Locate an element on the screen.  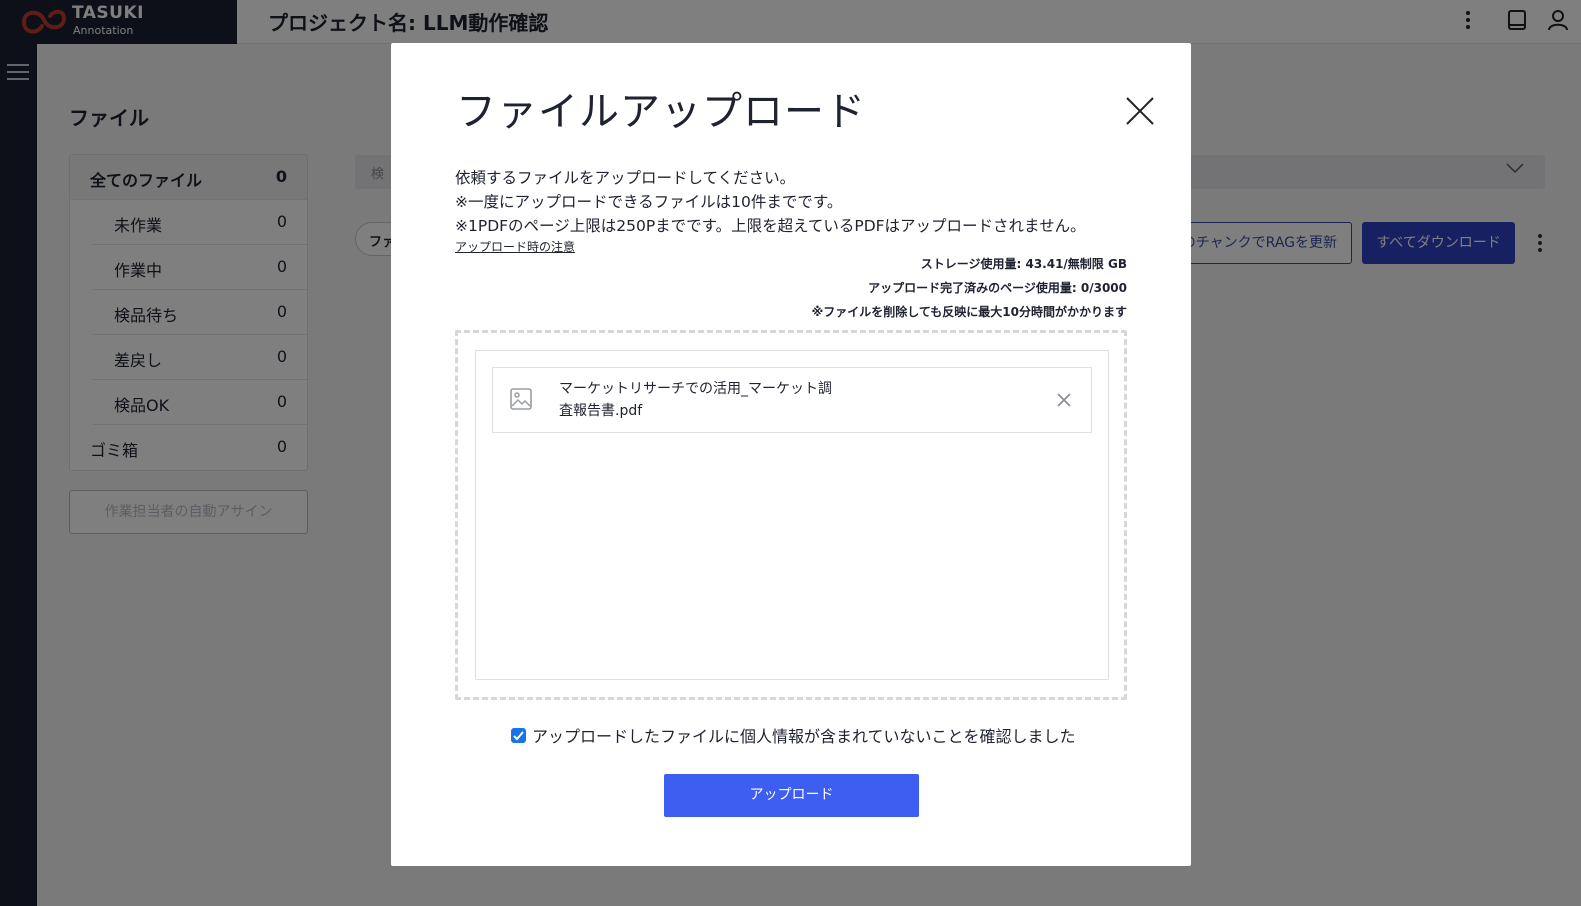
privacy-confirm-checkbox is located at coordinates (518, 735).